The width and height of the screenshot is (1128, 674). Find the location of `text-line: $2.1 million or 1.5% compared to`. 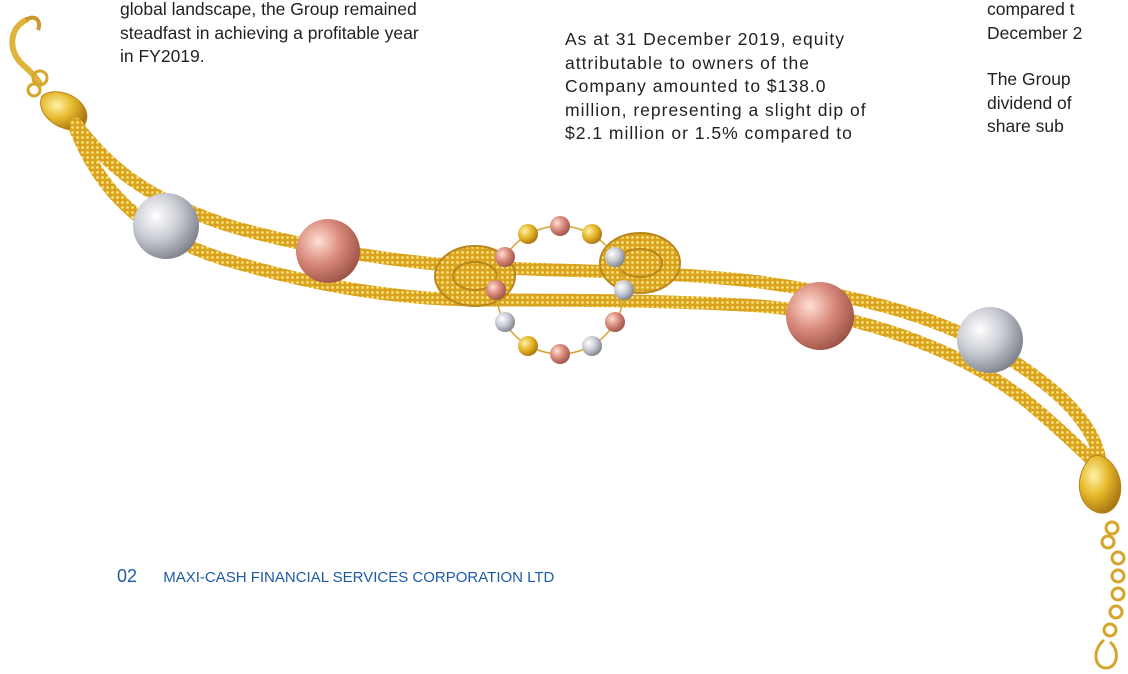

text-line: $2.1 million or 1.5% compared to is located at coordinates (709, 133).